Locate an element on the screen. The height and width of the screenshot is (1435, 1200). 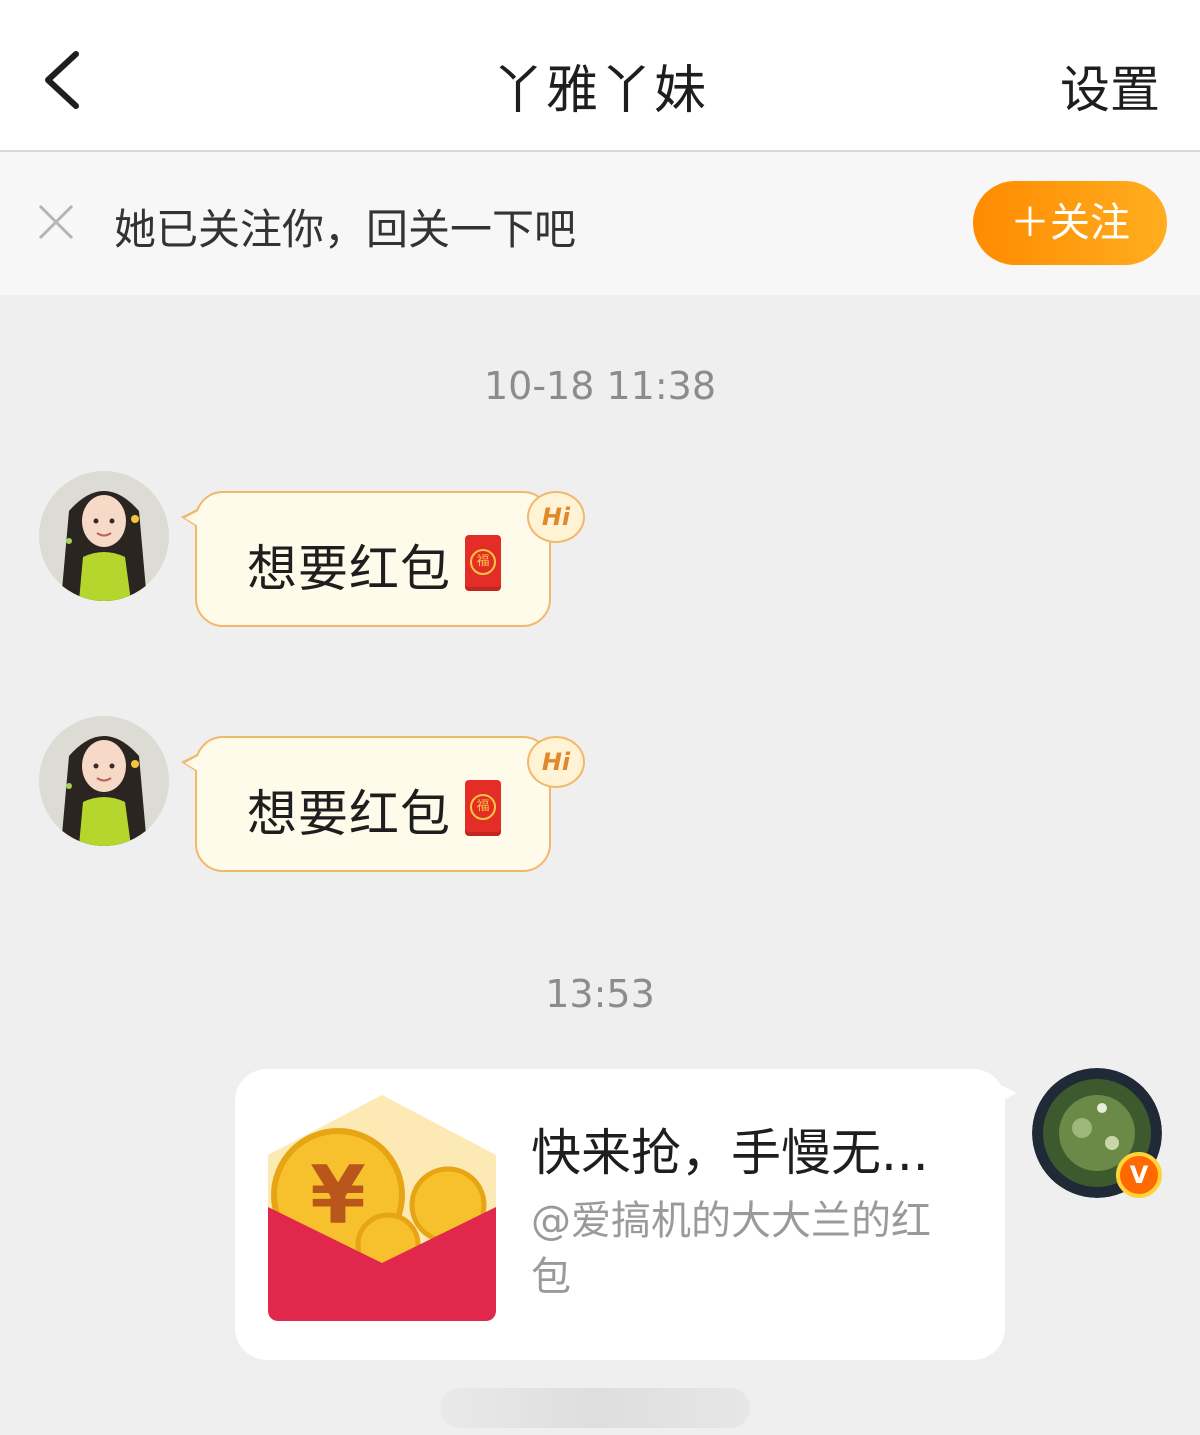
card-tail is located at coordinates (1007, 1093).